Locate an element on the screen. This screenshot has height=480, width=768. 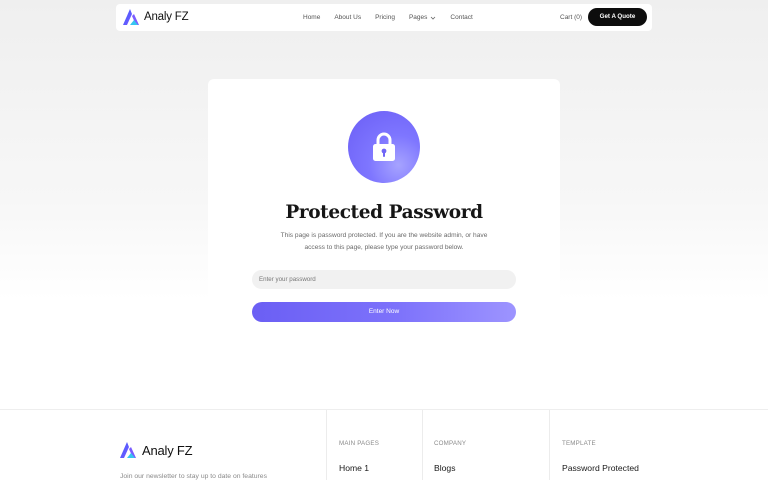
nav-link-pricing: Pricing is located at coordinates (385, 17).